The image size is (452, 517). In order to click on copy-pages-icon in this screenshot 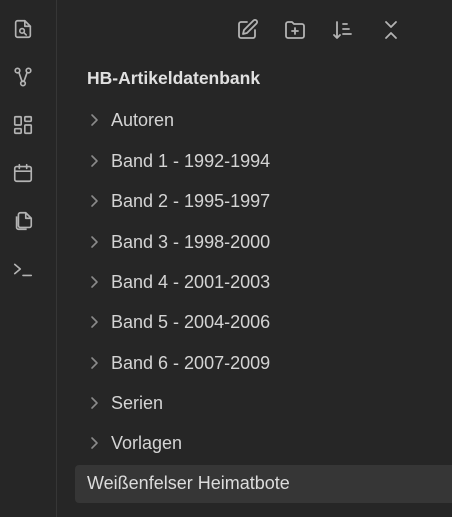, I will do `click(23, 221)`.